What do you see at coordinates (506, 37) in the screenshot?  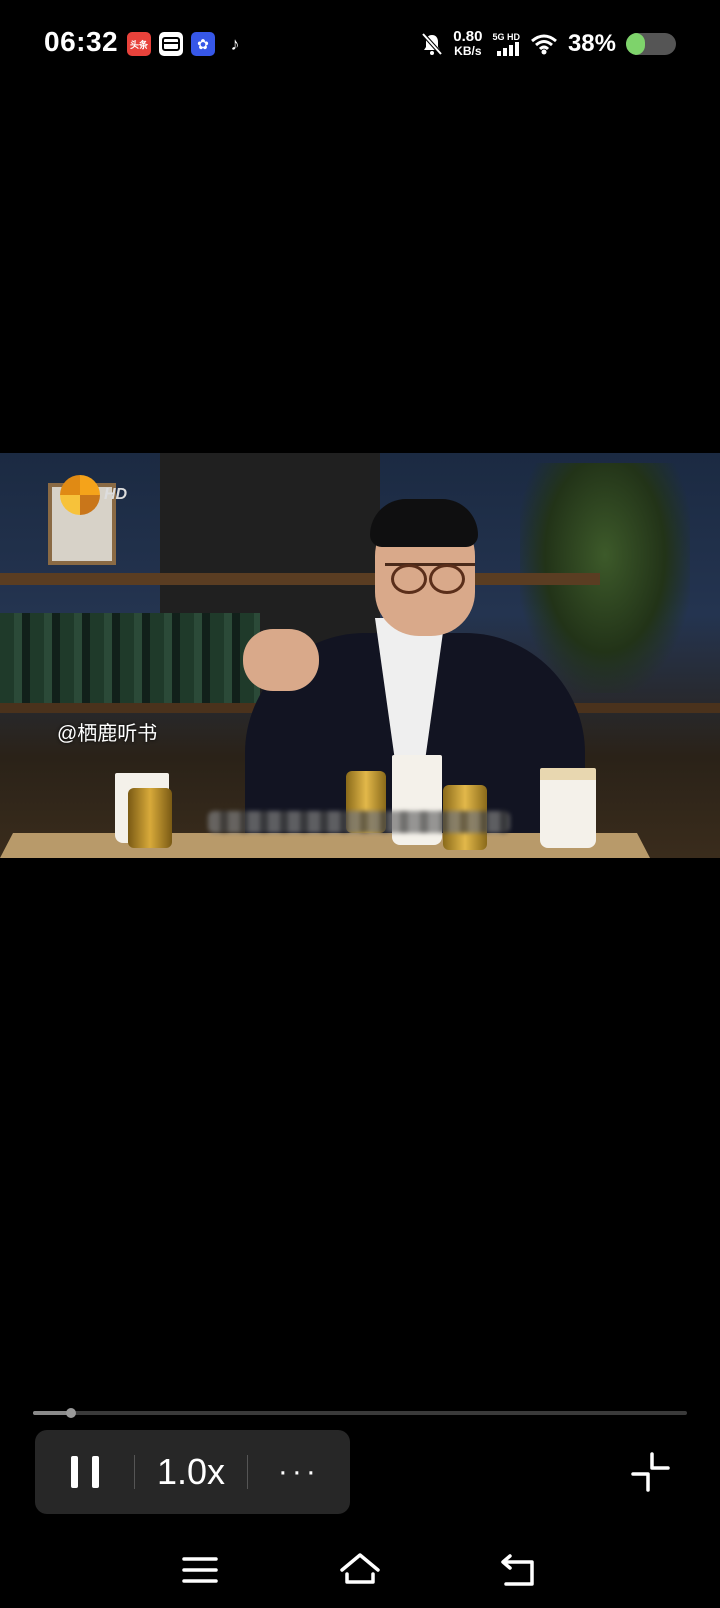 I see `signal-label: 5G HD` at bounding box center [506, 37].